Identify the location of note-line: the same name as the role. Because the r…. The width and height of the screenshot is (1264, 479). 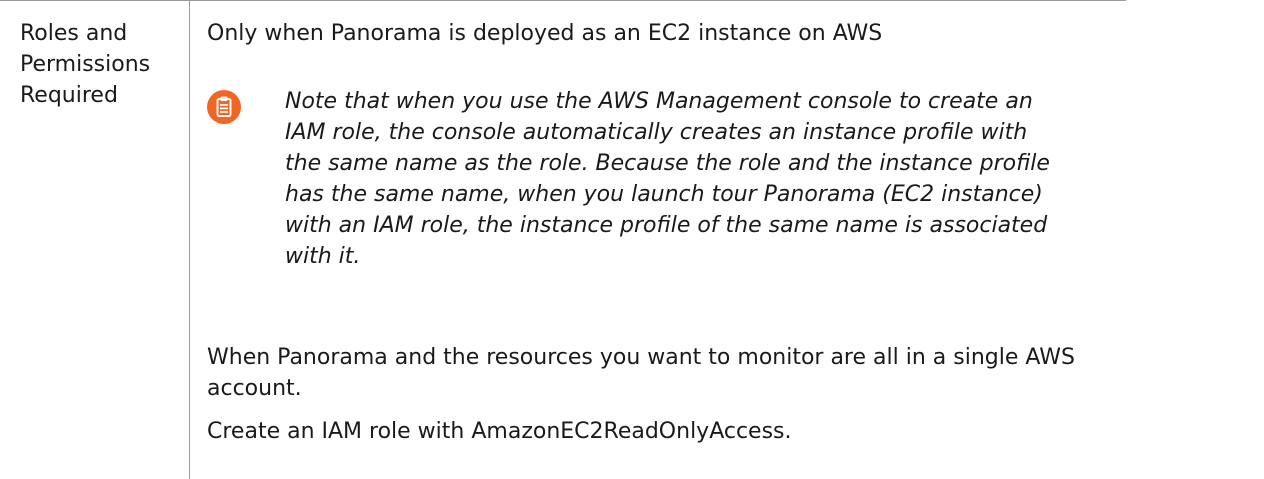
(667, 163).